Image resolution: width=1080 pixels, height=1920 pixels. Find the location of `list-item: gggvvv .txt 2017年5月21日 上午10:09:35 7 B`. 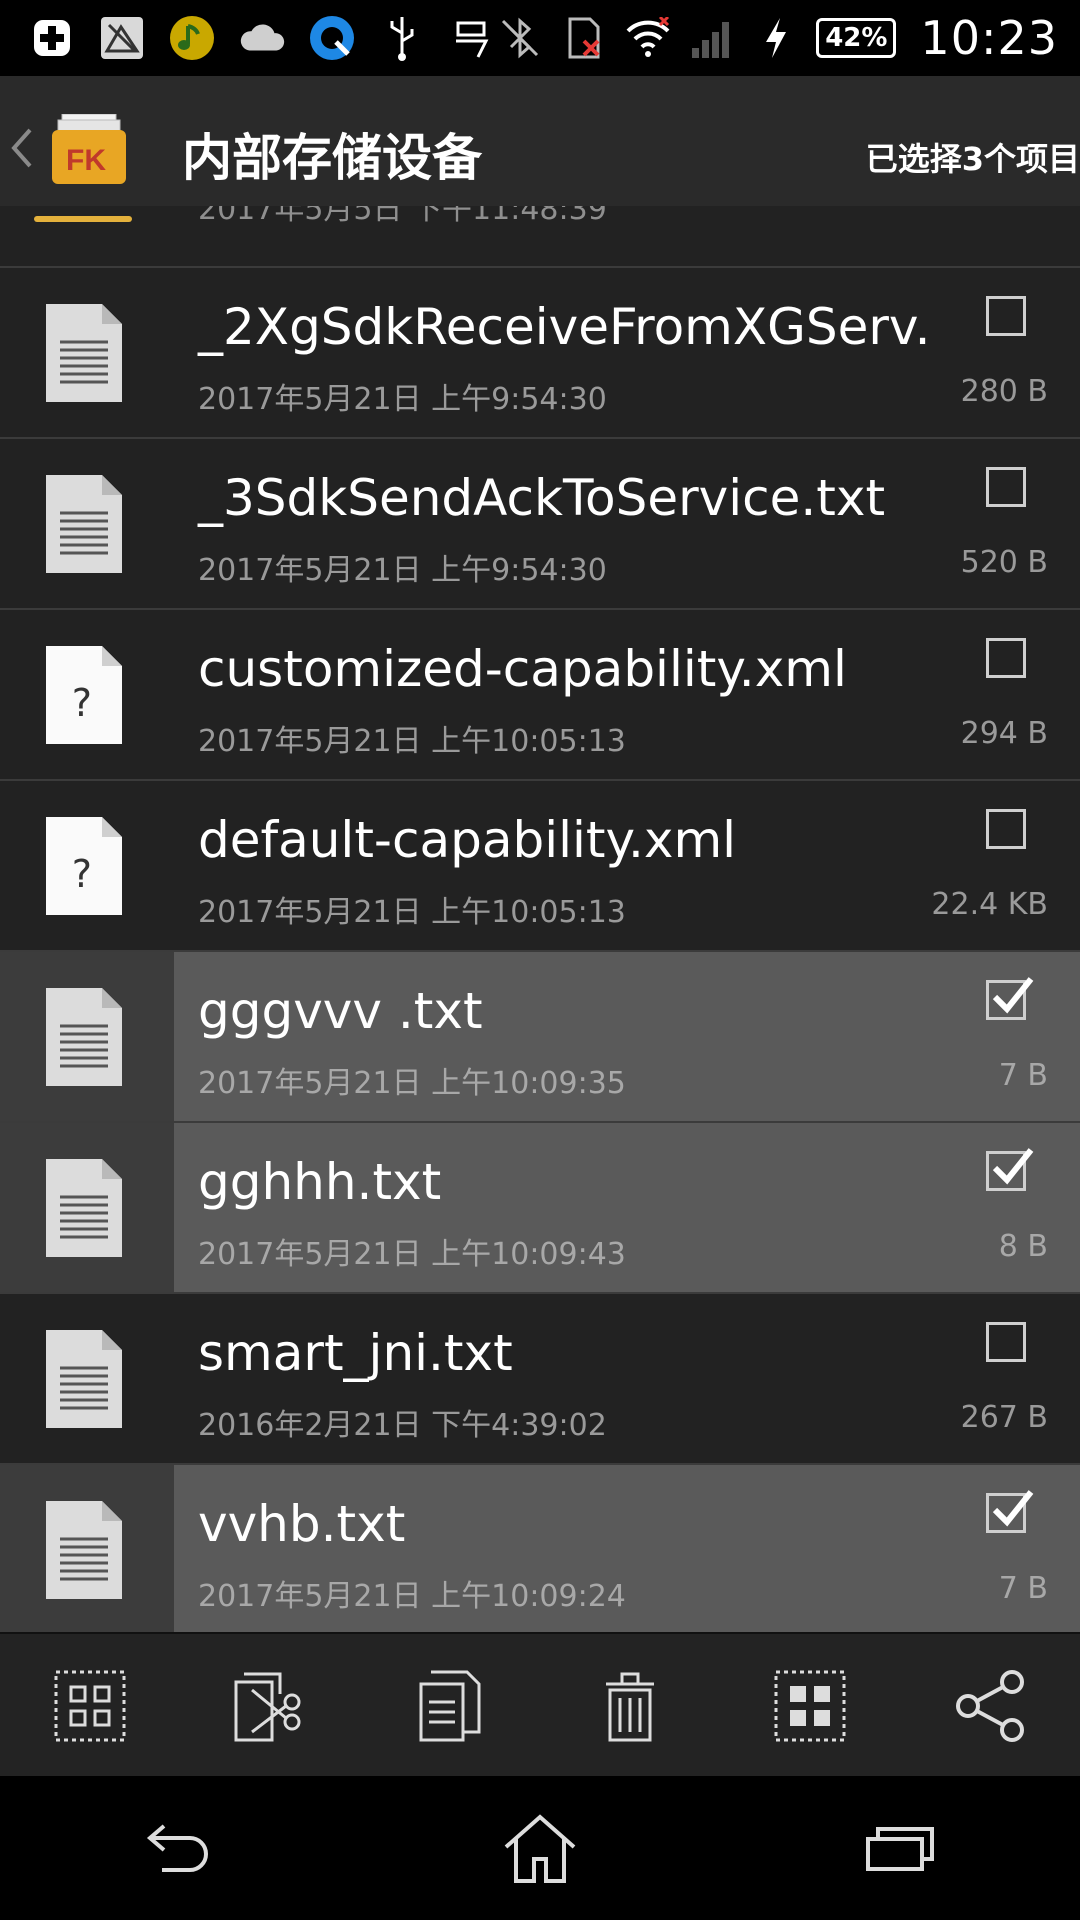

list-item: gggvvv .txt 2017年5月21日 上午10:09:35 7 B is located at coordinates (540, 1037).